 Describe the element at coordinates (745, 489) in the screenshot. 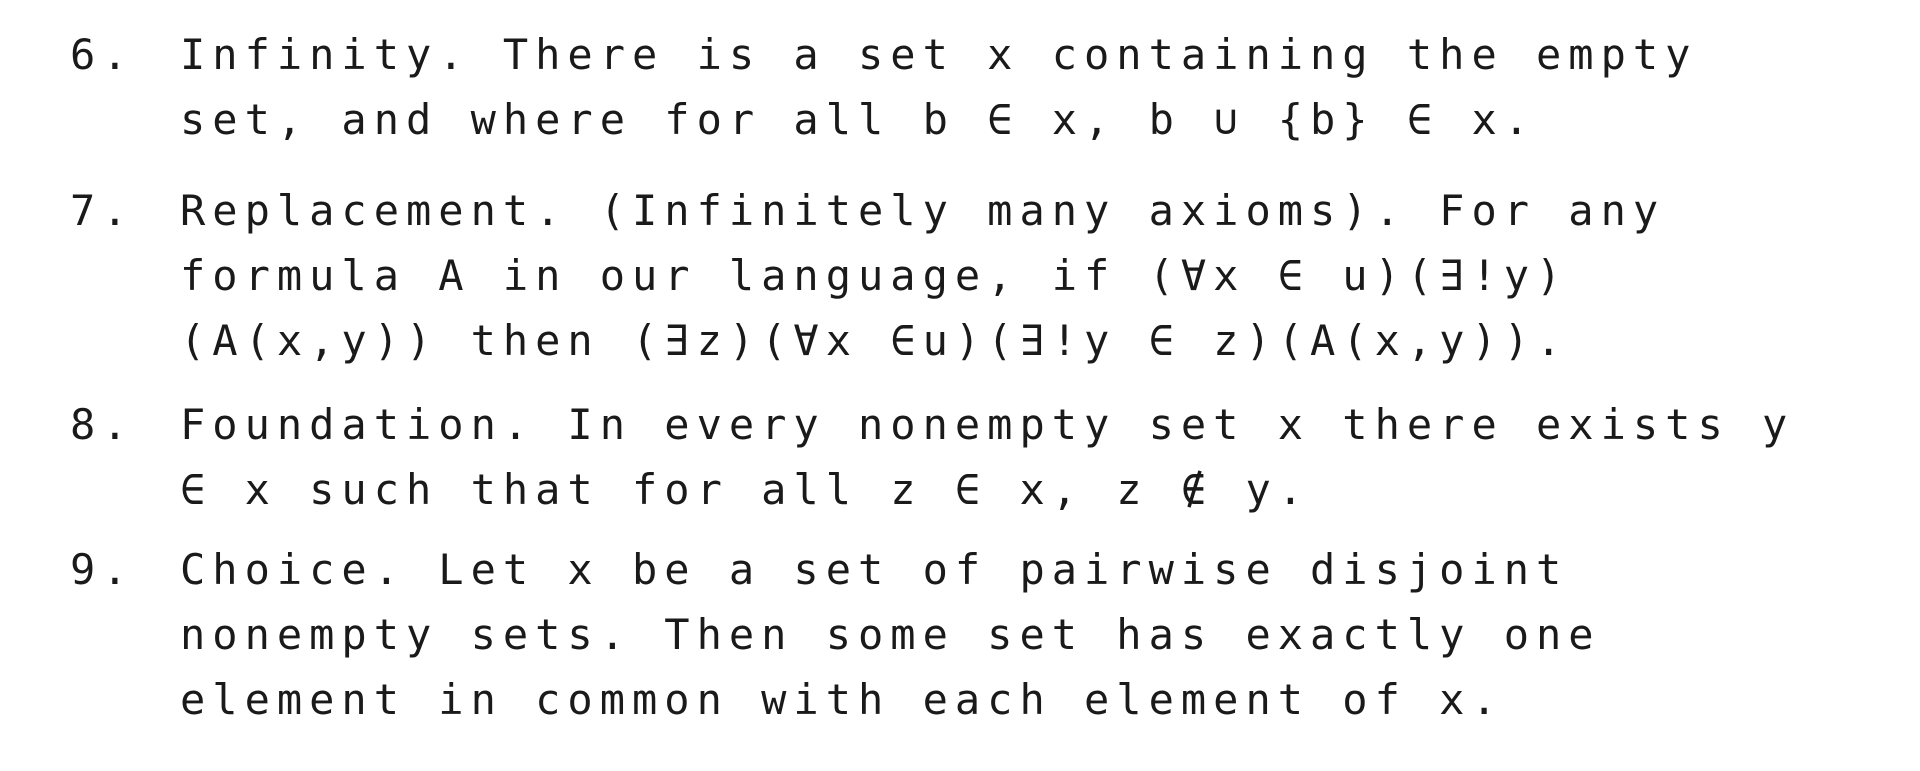

I see `axiom-line: ∈ x such that for all z ∈ x, z ∉ y.` at that location.